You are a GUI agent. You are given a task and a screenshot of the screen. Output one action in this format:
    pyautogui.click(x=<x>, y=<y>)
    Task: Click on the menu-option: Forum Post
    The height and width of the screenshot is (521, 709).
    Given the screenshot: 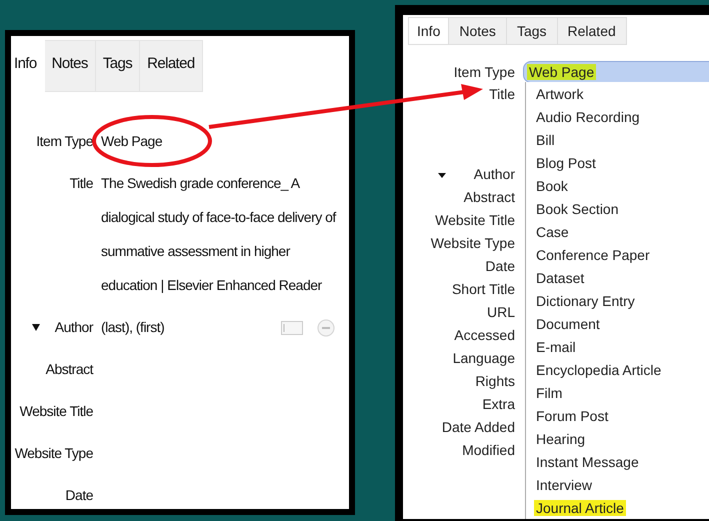 What is the action you would take?
    pyautogui.click(x=572, y=416)
    